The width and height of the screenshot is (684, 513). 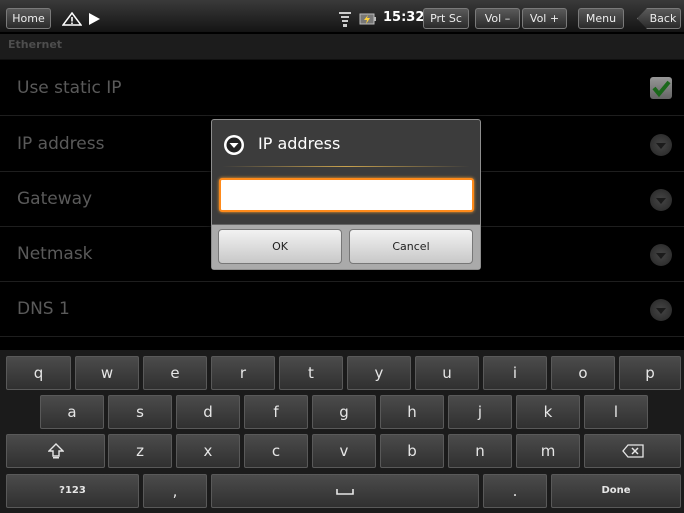 I want to click on key-p: p, so click(x=650, y=373).